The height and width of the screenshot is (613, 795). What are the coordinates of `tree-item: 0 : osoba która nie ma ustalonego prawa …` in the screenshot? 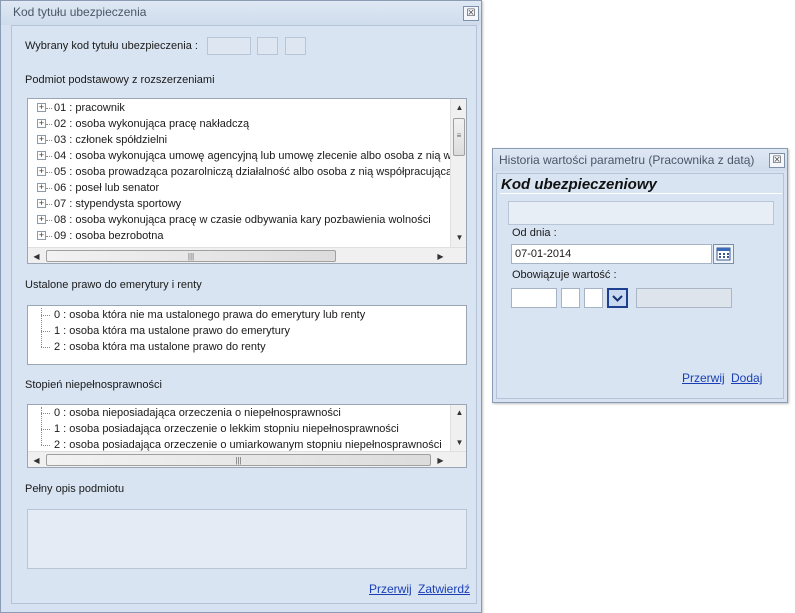 It's located at (209, 315).